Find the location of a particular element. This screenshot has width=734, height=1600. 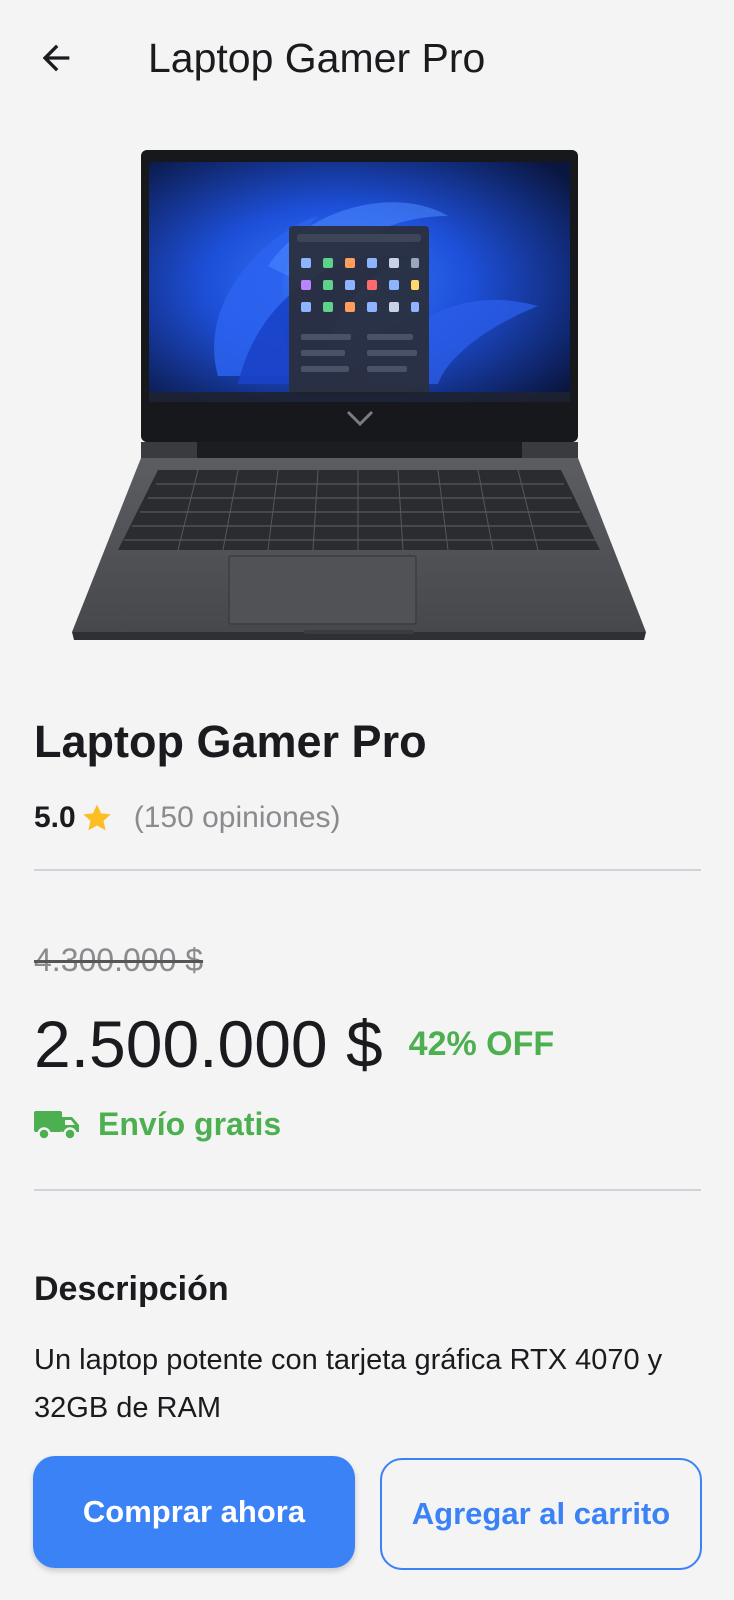

star-icon is located at coordinates (97, 818).